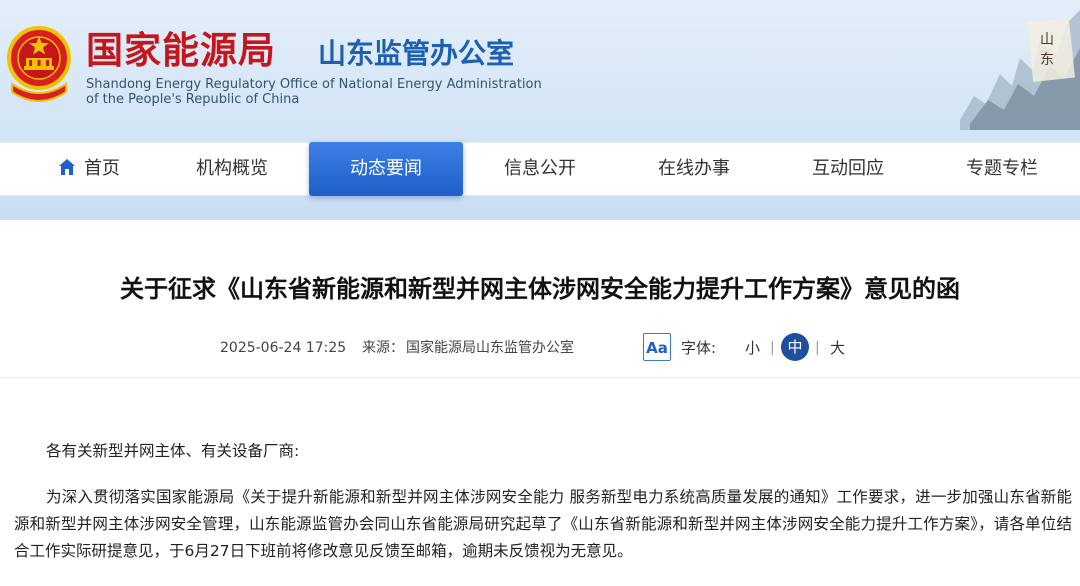 The height and width of the screenshot is (586, 1080). Describe the element at coordinates (39, 64) in the screenshot. I see `national-emblem-icon` at that location.